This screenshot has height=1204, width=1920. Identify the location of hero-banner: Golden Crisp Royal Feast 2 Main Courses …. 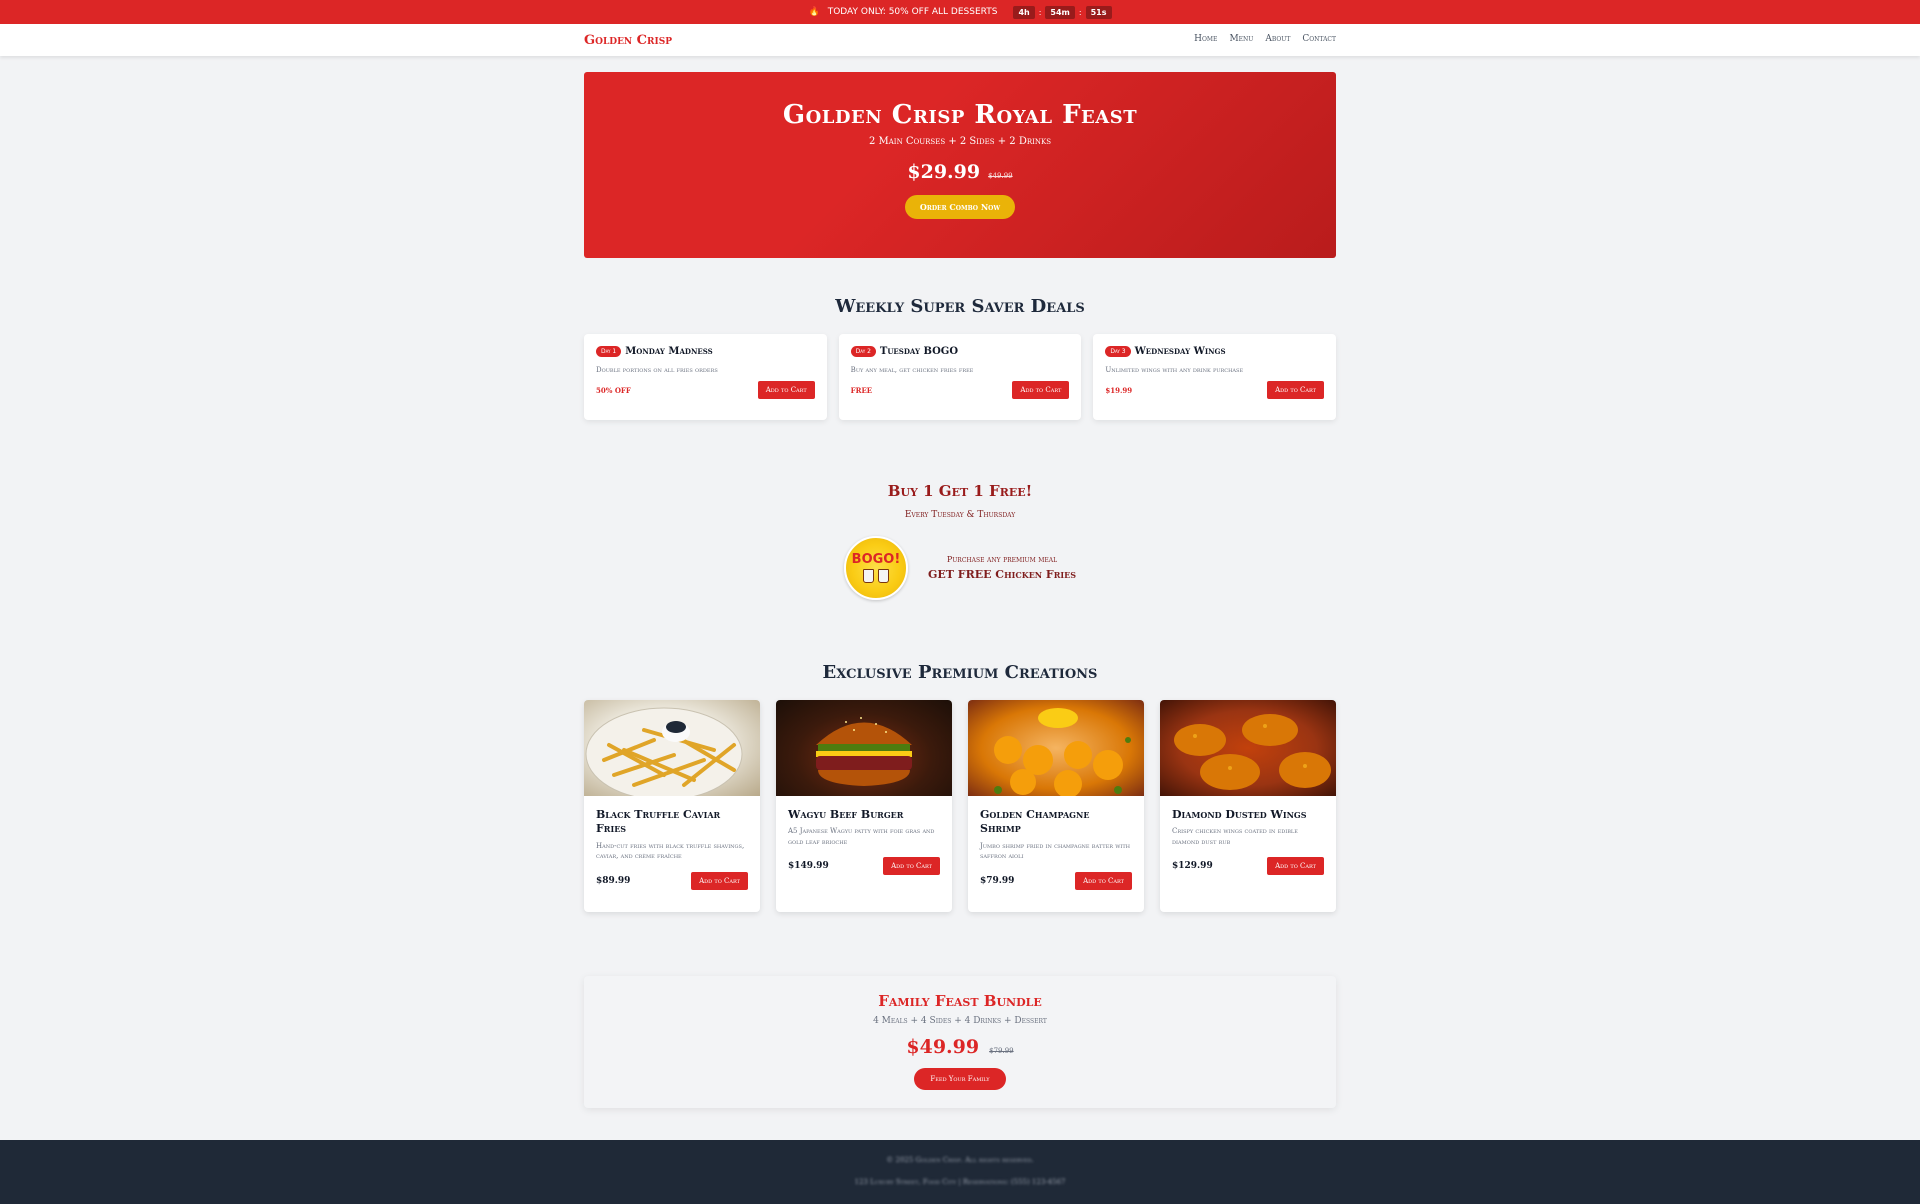
(960, 165).